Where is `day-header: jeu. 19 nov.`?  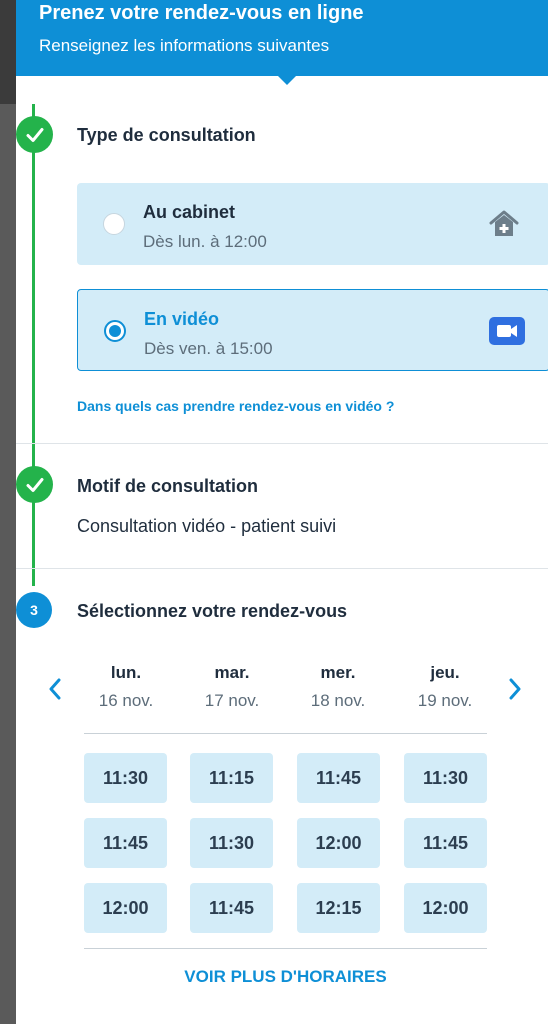 day-header: jeu. 19 nov. is located at coordinates (445, 687).